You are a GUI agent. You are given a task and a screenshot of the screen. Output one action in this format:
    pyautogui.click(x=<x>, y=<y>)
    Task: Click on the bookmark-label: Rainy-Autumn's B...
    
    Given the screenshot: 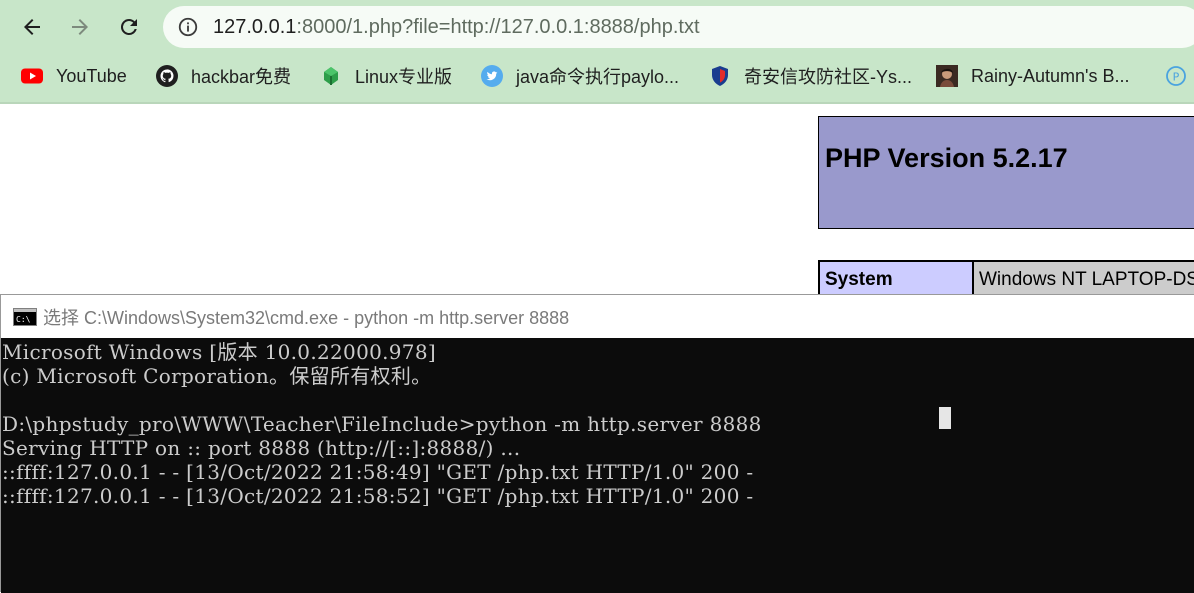 What is the action you would take?
    pyautogui.click(x=1050, y=75)
    